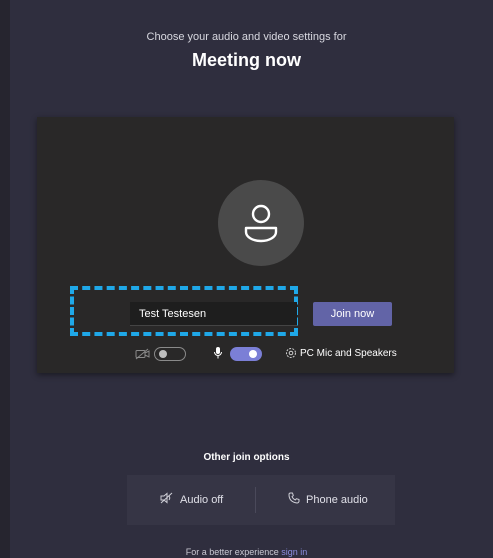 Image resolution: width=493 pixels, height=558 pixels. What do you see at coordinates (246, 37) in the screenshot?
I see `header-subtitle: Choose your audio and video settings for` at bounding box center [246, 37].